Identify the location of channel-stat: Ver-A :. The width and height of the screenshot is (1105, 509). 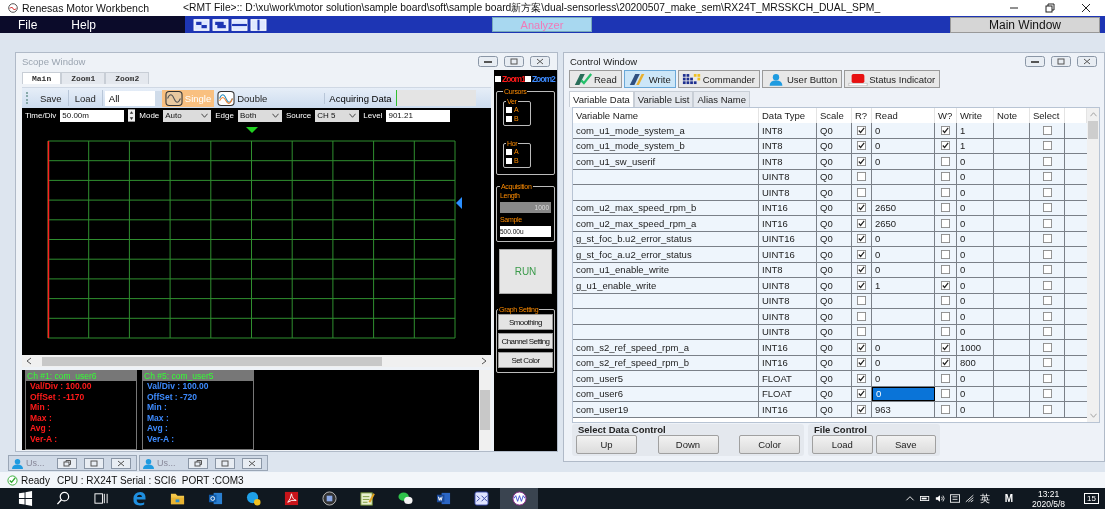
(161, 438).